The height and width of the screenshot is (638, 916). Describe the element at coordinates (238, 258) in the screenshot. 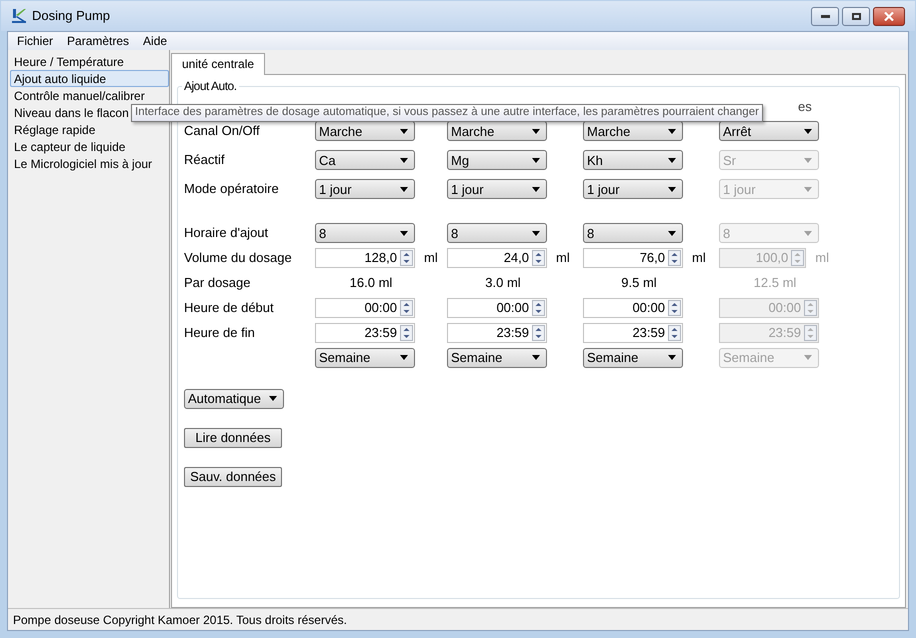

I see `row-label: Volume du dosage` at that location.